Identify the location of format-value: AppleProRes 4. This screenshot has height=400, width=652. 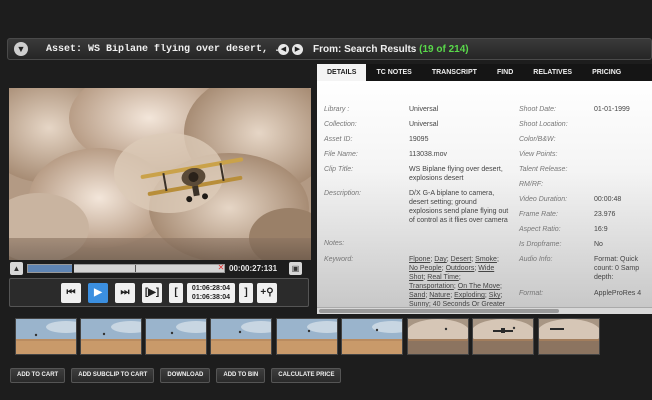
(618, 293).